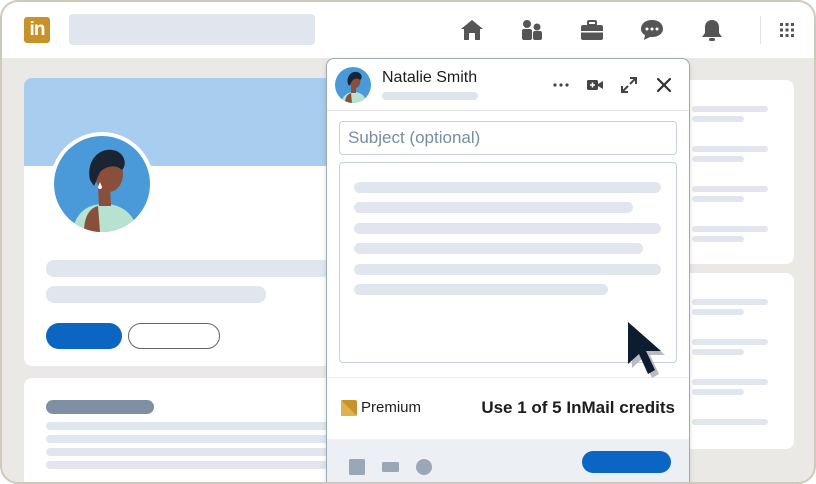 The width and height of the screenshot is (816, 484). I want to click on inmail-credits-row: Premium Use 1 of 5 InMail credits, so click(508, 408).